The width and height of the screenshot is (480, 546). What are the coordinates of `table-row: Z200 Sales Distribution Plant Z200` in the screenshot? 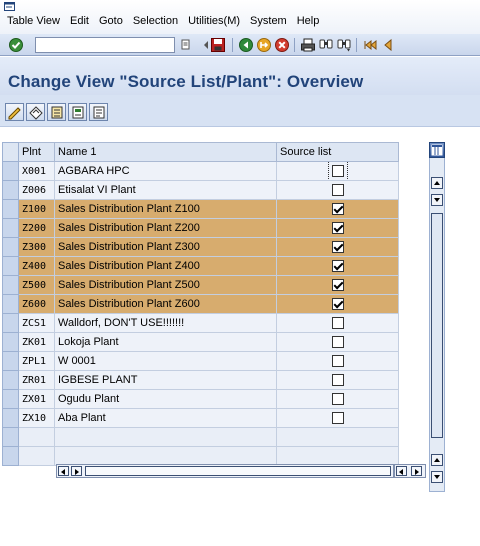 It's located at (200, 228).